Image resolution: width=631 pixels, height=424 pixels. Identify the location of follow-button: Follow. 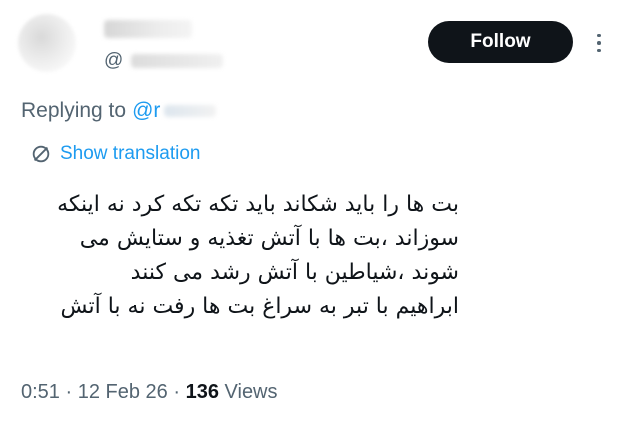
(500, 42).